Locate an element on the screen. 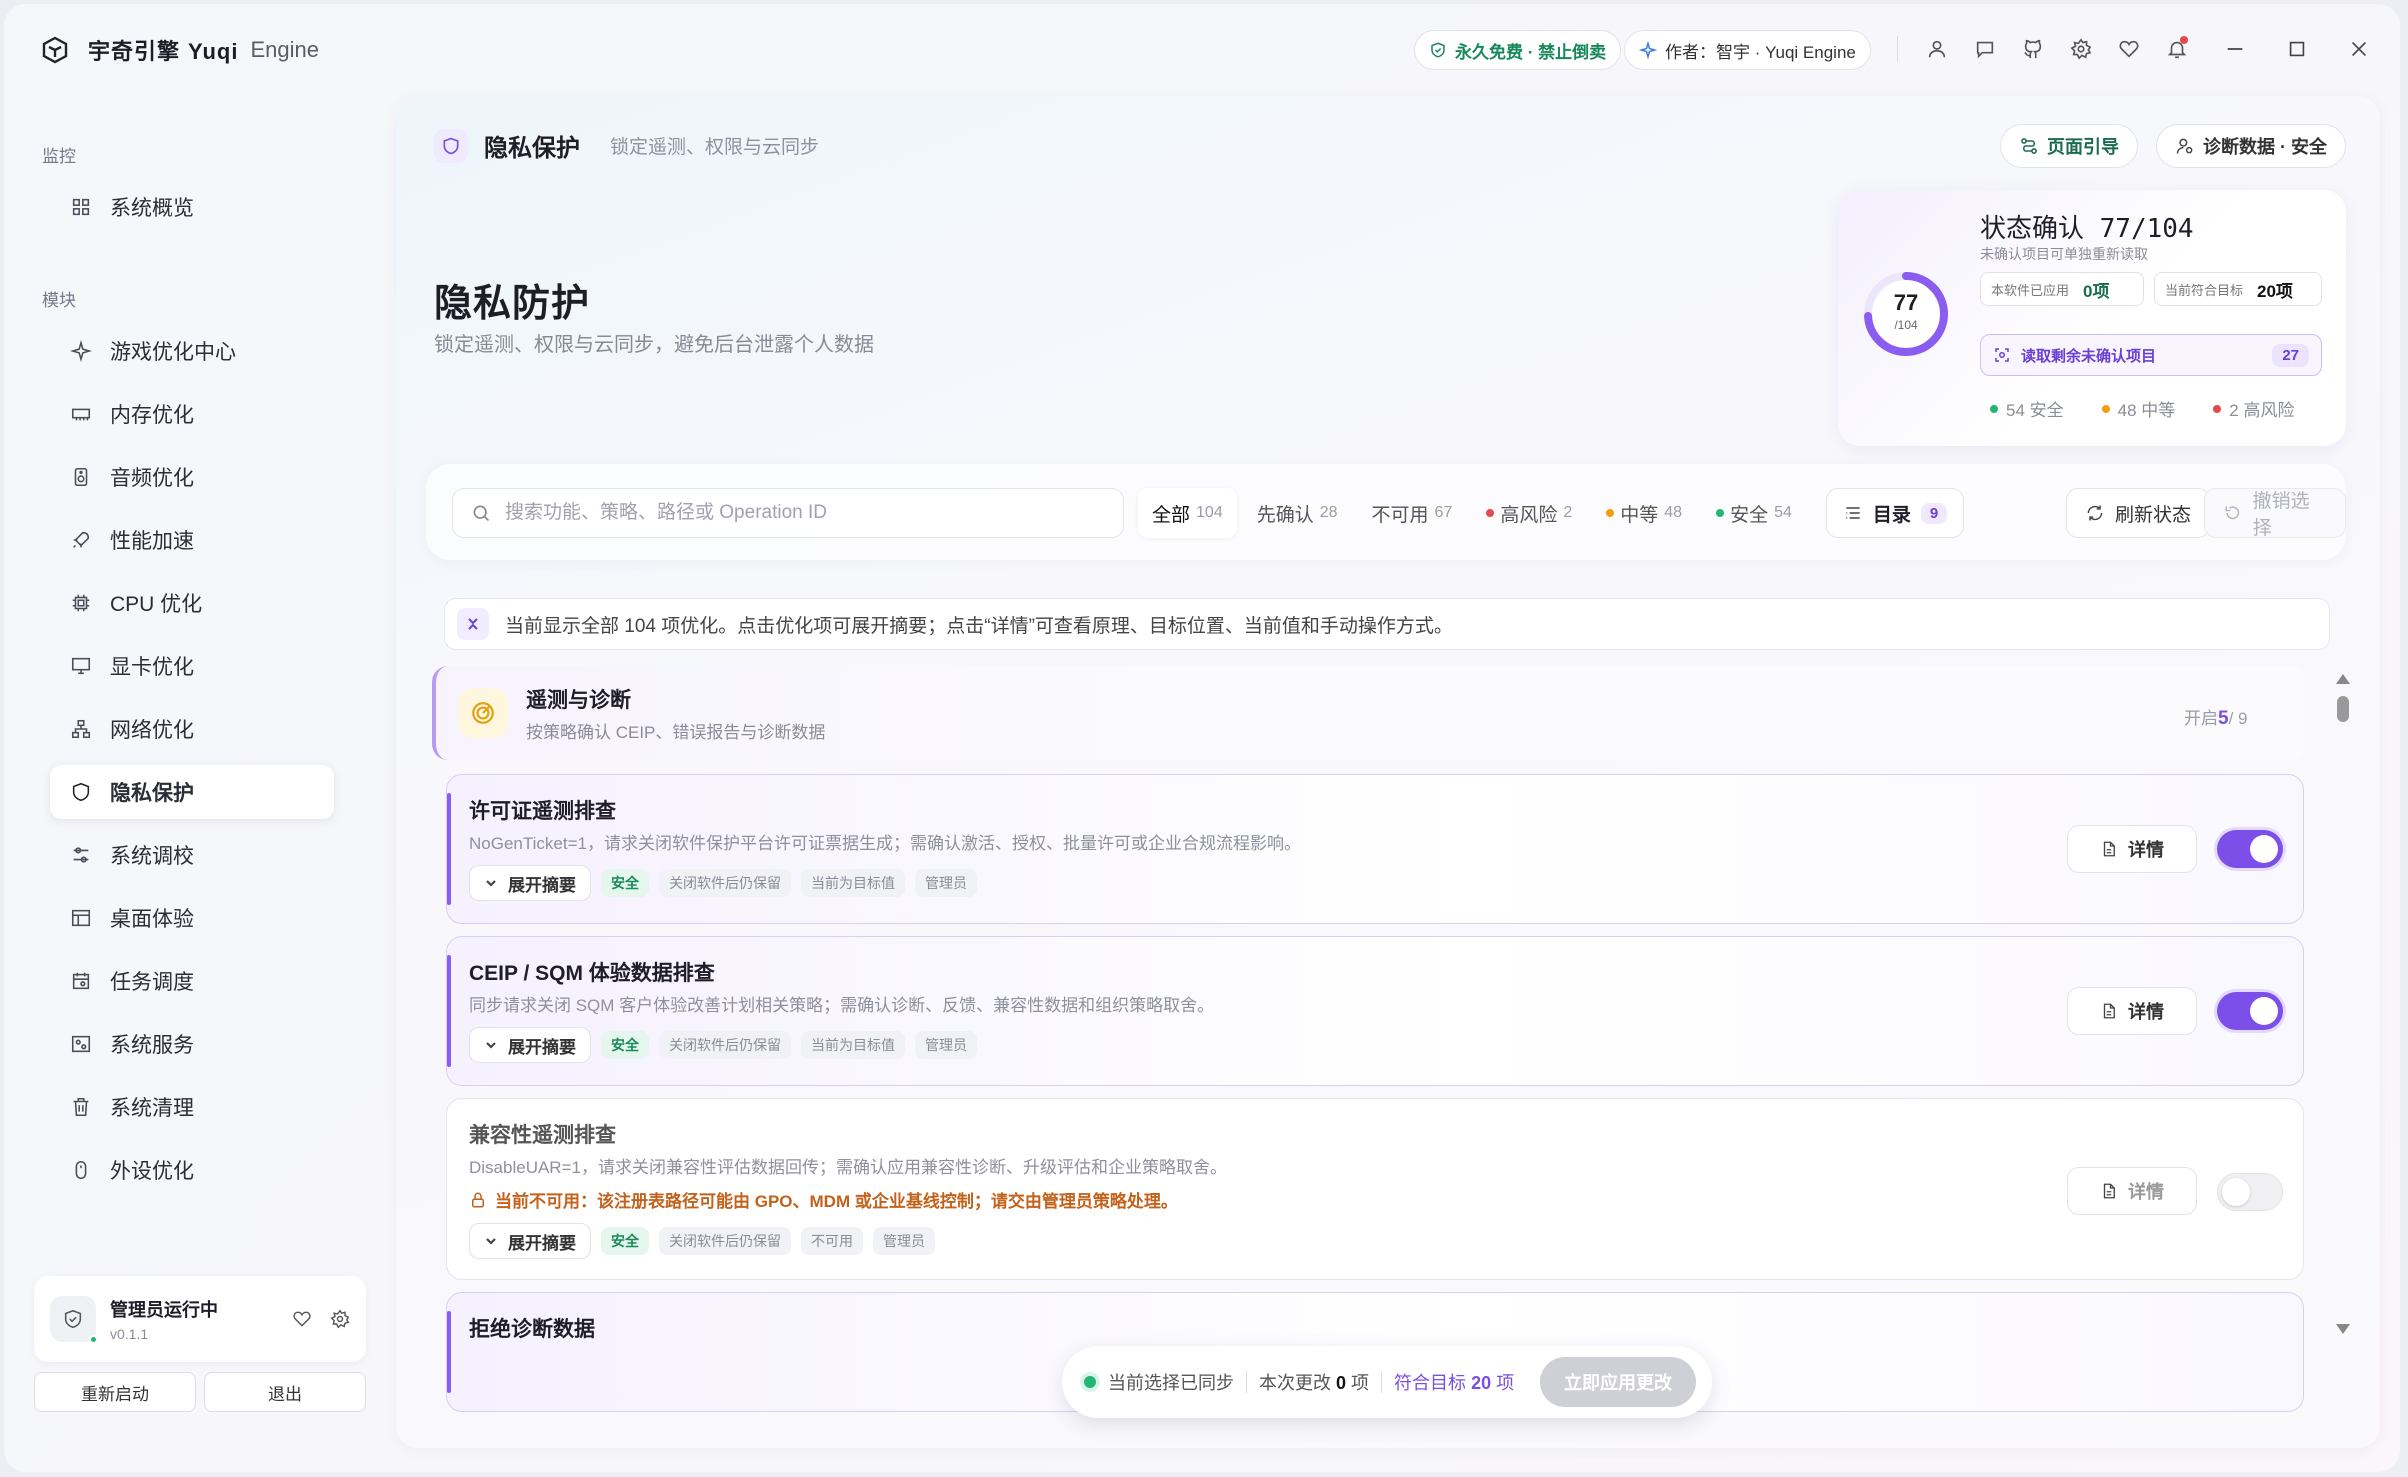 The width and height of the screenshot is (2408, 1477). breadcrumb: 隐私保护 锁定遥测、权限与云同步 is located at coordinates (626, 145).